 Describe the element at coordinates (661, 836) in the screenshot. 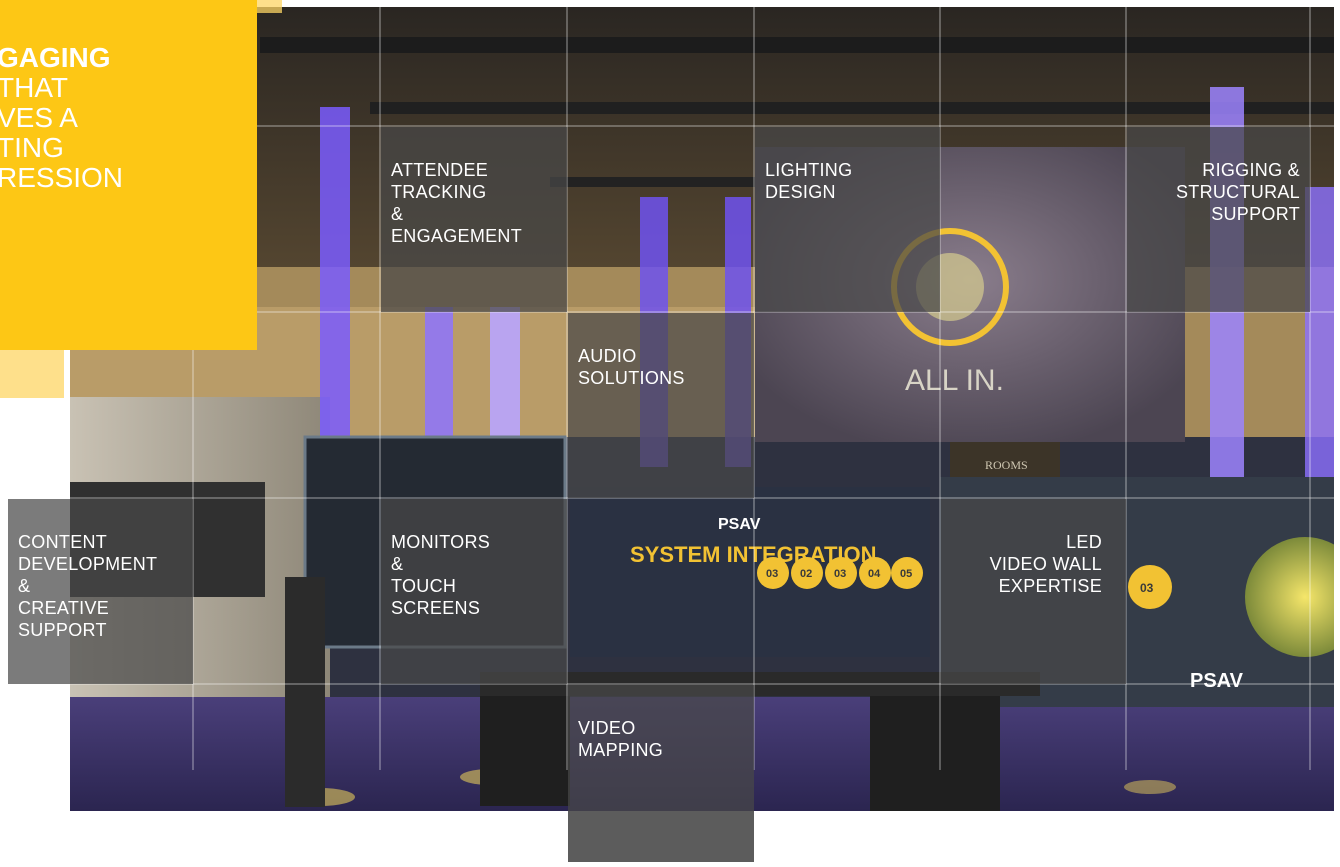

I see `tile-blank` at that location.